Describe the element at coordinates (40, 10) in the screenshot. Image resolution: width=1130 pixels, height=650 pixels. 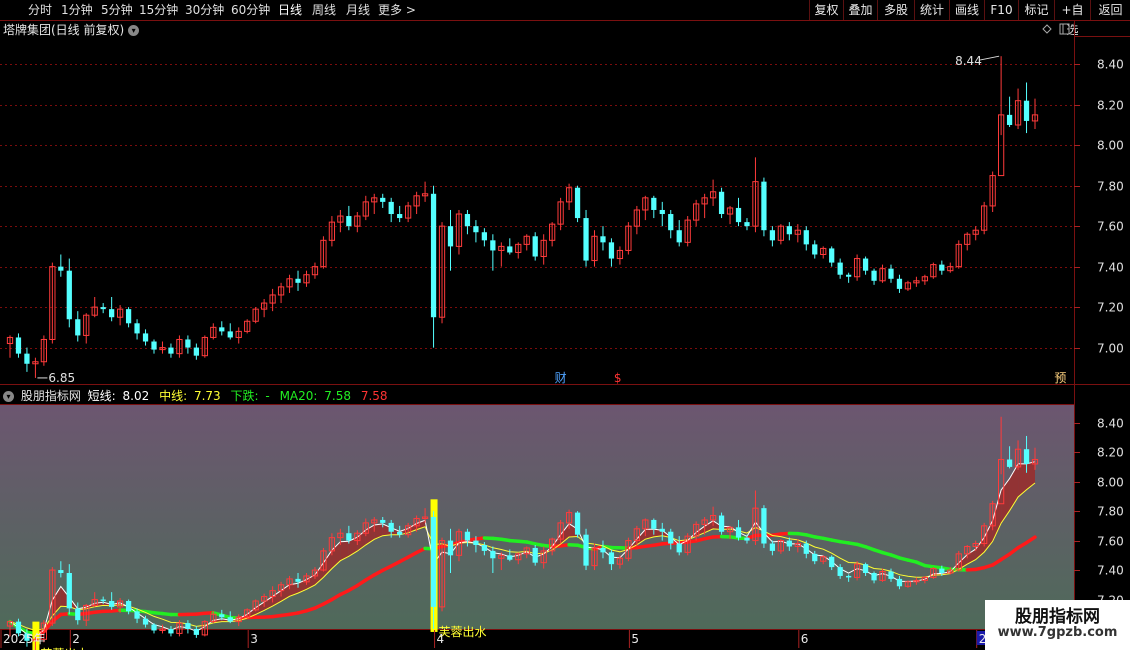
I see `period-tab-0: 分时` at that location.